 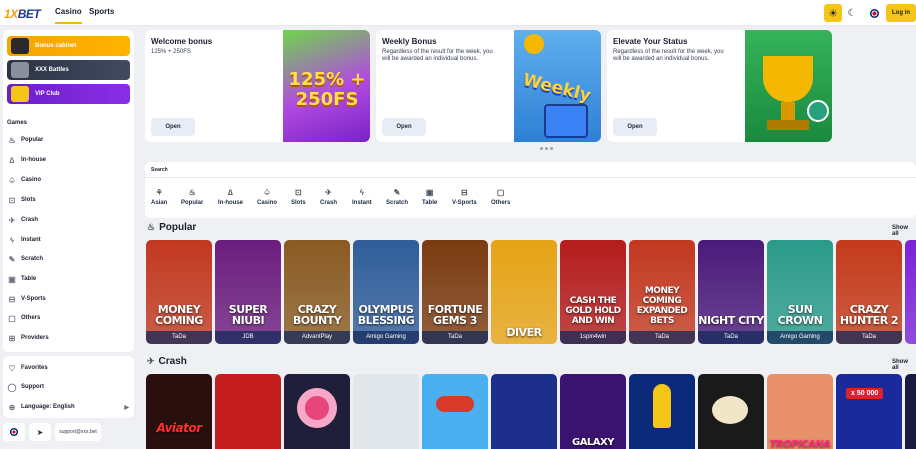 I want to click on footer-language-button, so click(x=14, y=432).